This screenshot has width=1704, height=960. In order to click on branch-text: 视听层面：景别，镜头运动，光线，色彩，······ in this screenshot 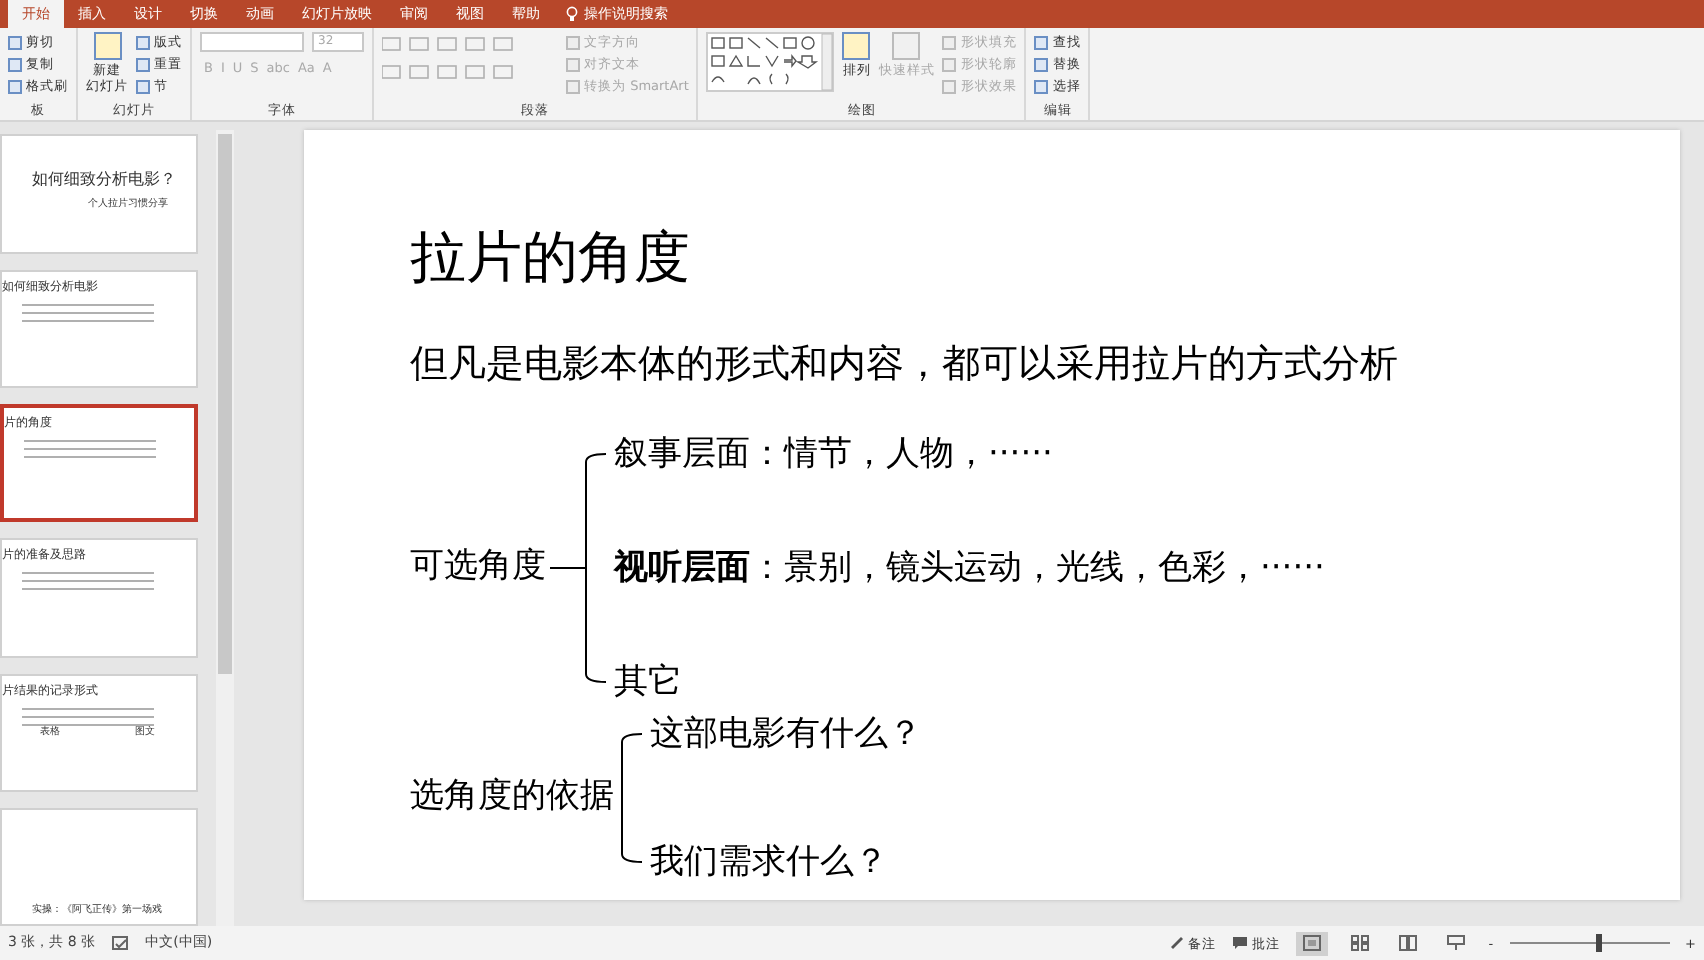, I will do `click(969, 568)`.